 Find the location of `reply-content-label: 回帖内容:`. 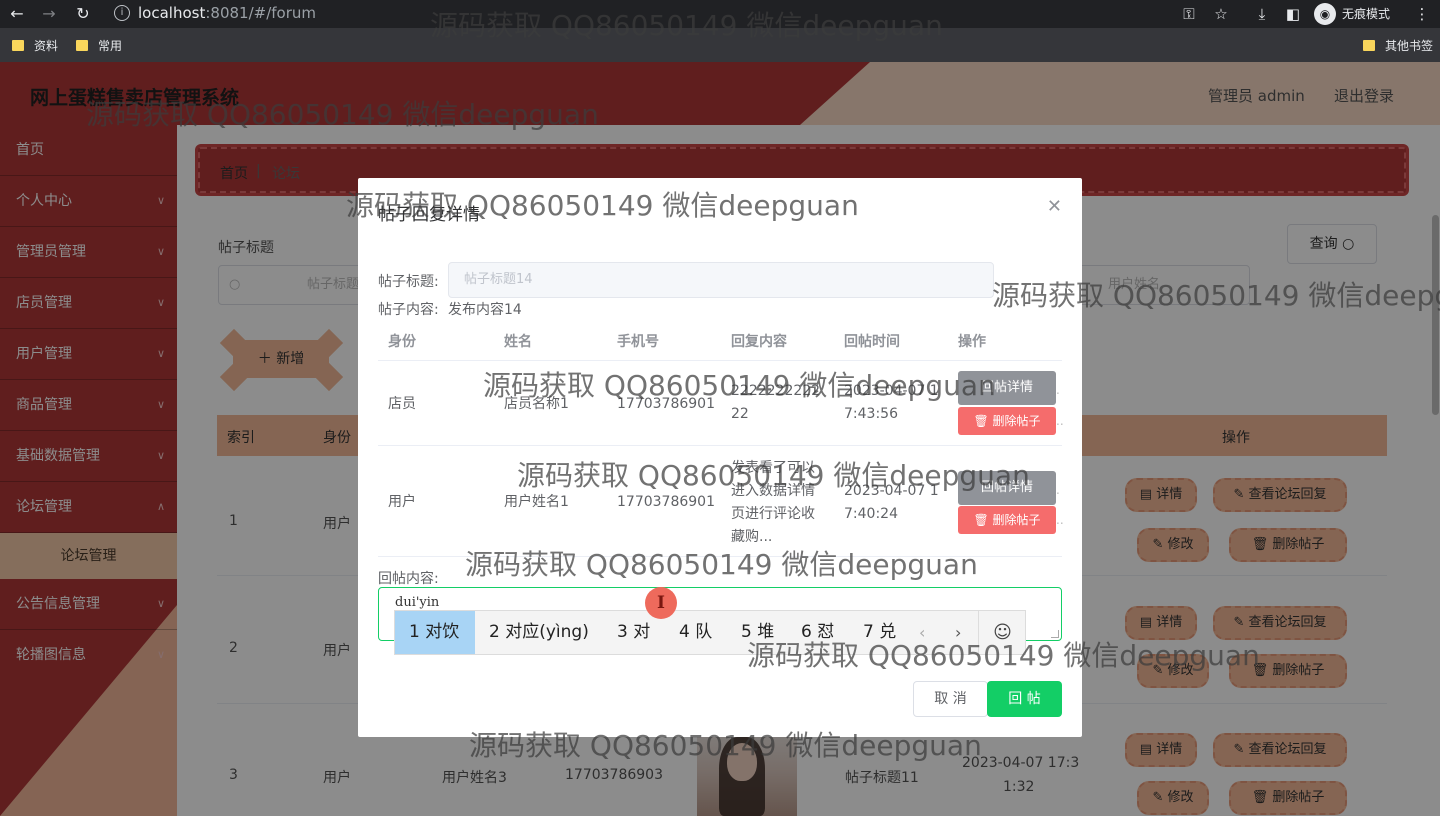

reply-content-label: 回帖内容: is located at coordinates (408, 579).